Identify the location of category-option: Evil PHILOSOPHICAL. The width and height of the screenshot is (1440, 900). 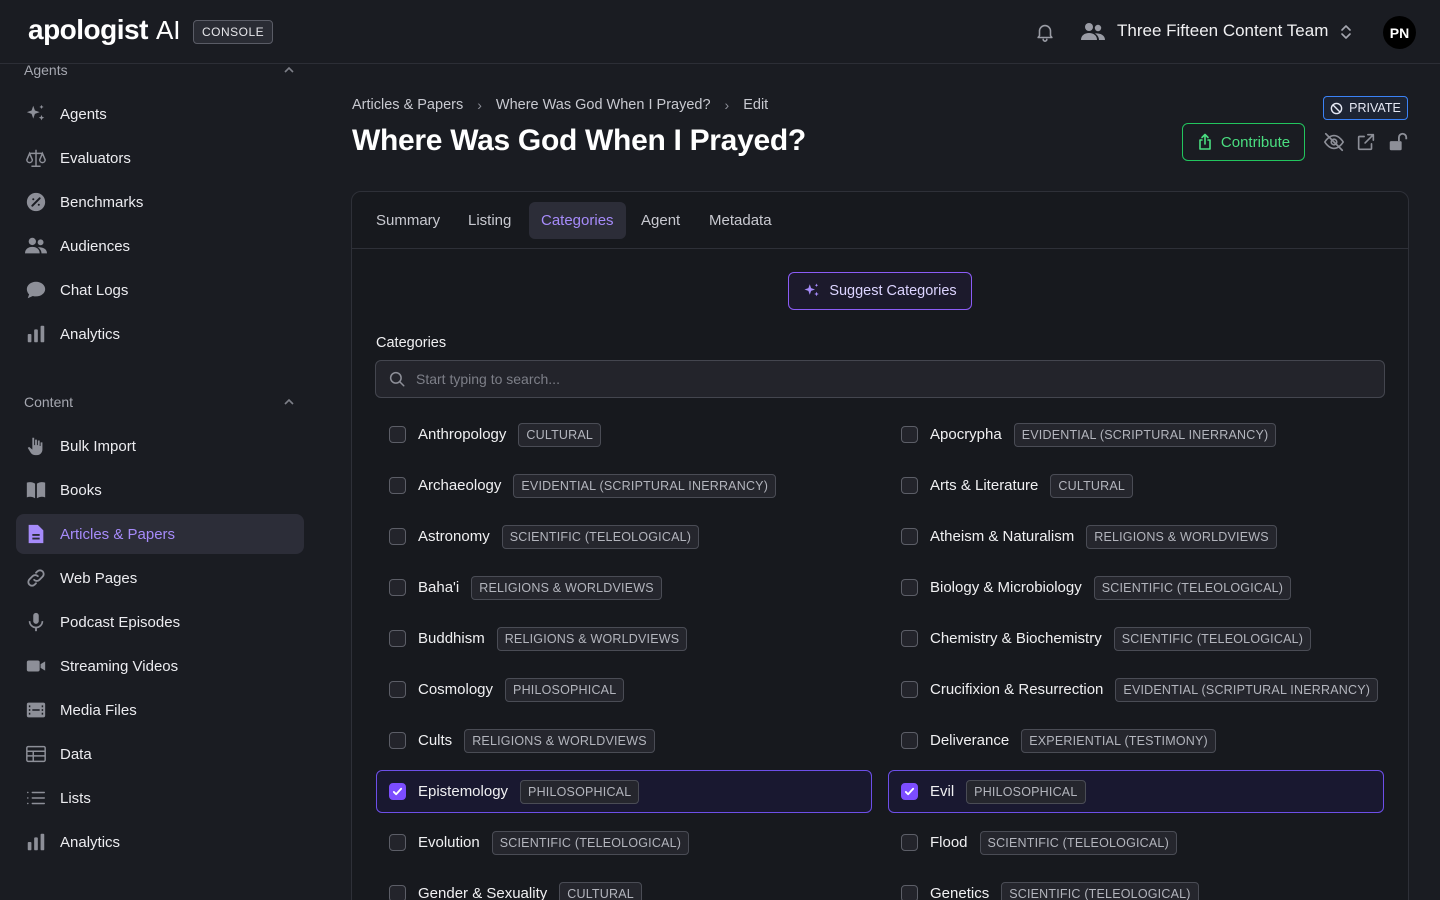
(1136, 791).